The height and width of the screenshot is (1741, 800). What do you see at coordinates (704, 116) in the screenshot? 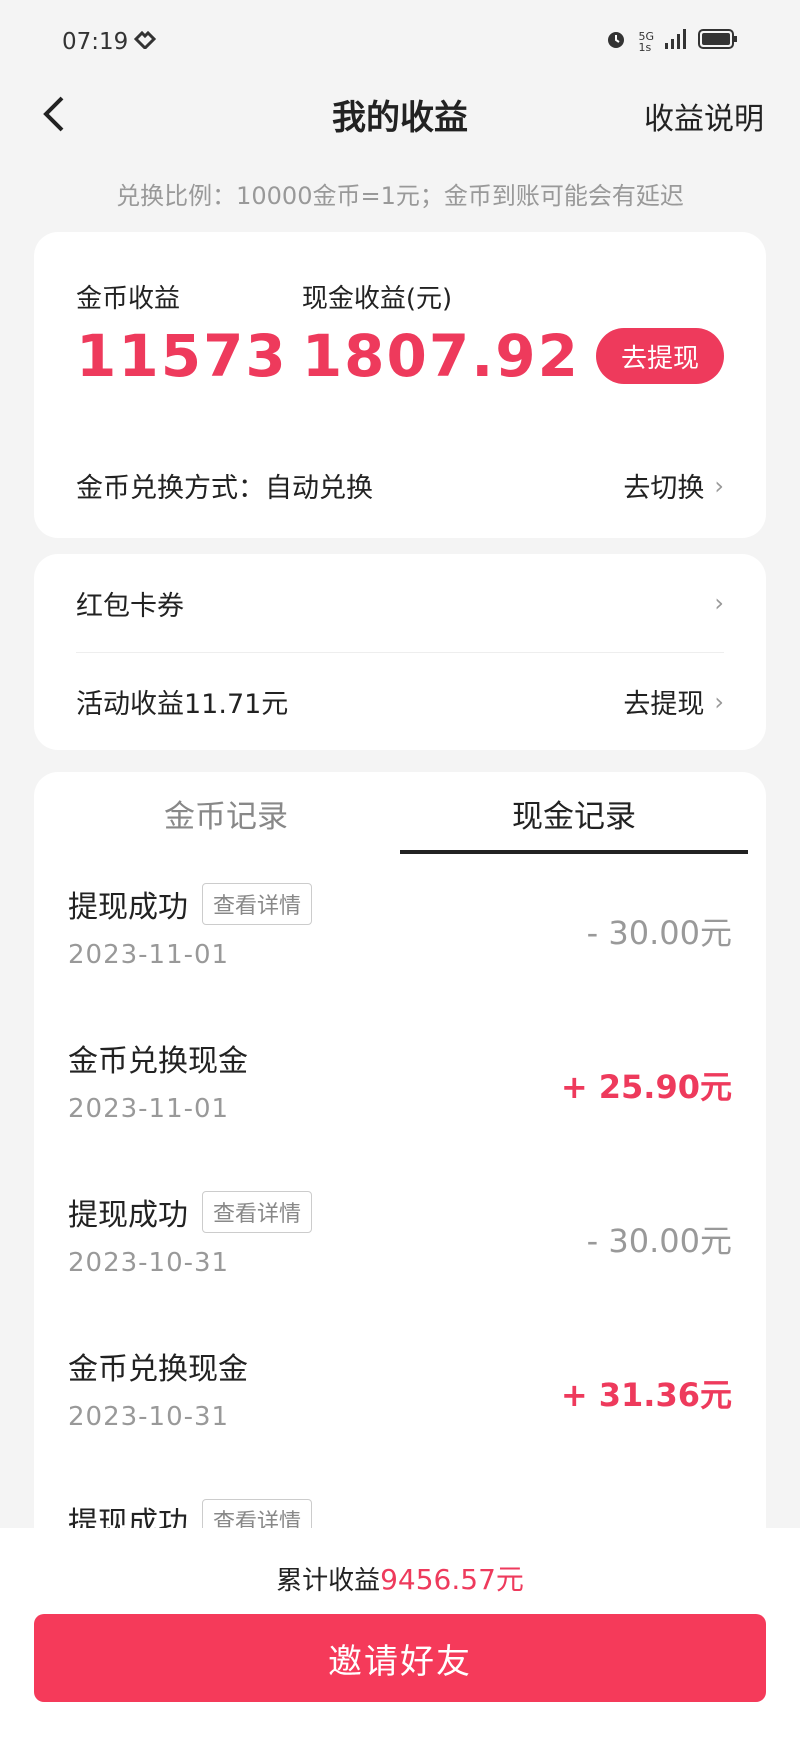
I see `earnings-help-link: 收益说明` at bounding box center [704, 116].